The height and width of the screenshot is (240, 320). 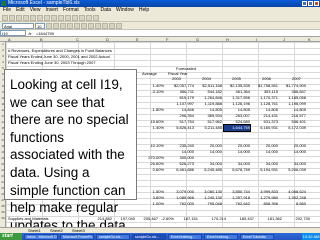 I want to click on pct-cell: 1.00%, so click(x=153, y=204).